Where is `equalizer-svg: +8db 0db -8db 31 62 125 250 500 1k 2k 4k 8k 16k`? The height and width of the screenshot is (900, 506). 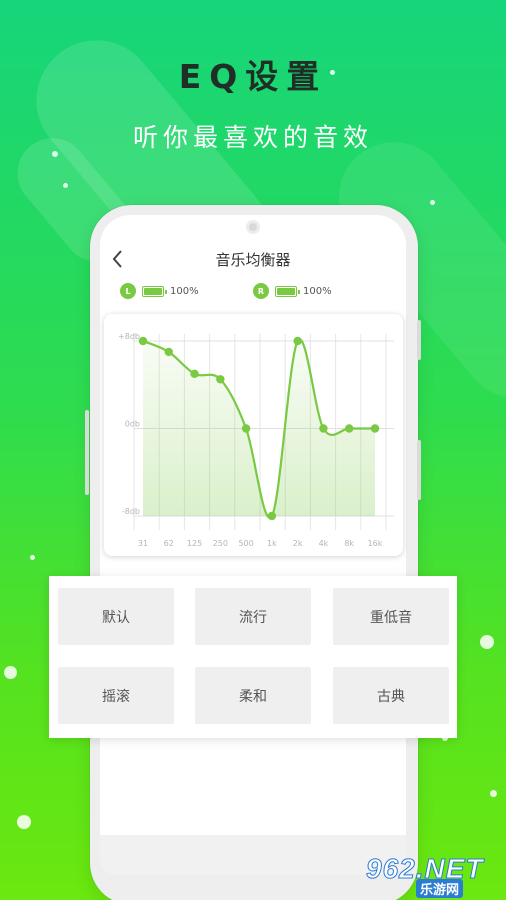
equalizer-svg: +8db 0db -8db 31 62 125 250 500 1k 2k 4k 8k 16k is located at coordinates (256, 440).